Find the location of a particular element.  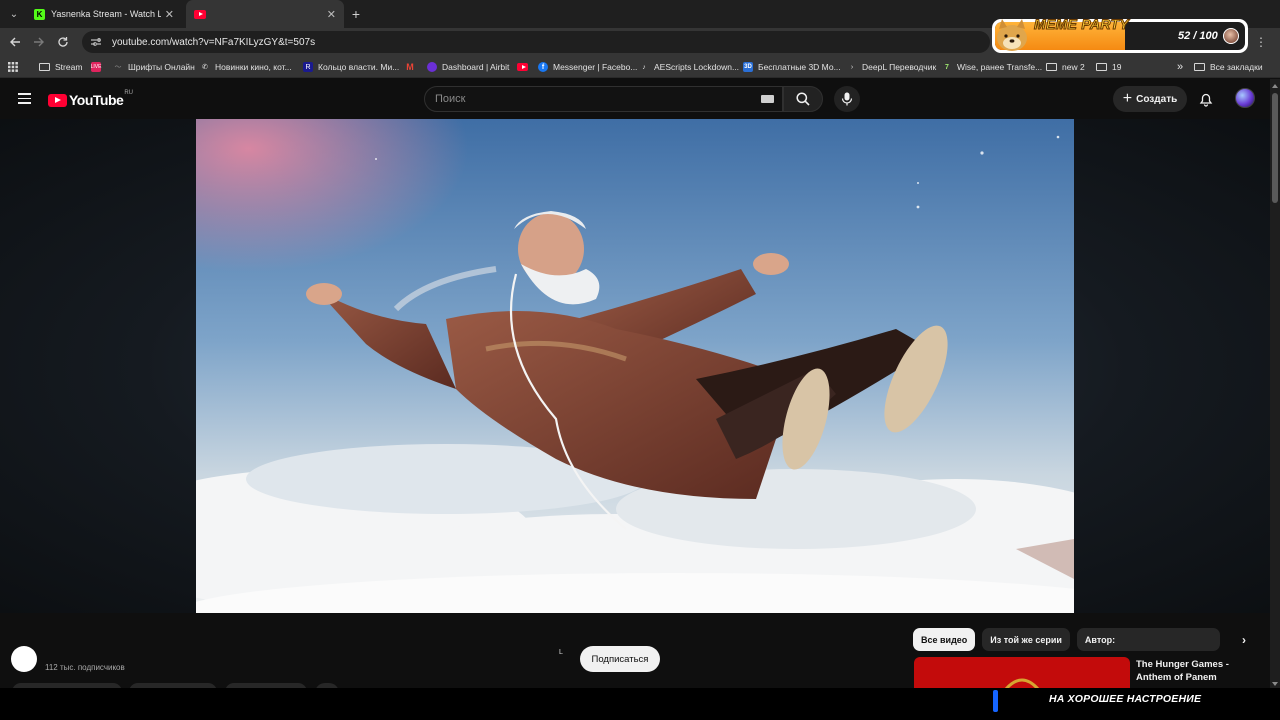

region-code: RU is located at coordinates (128, 93).